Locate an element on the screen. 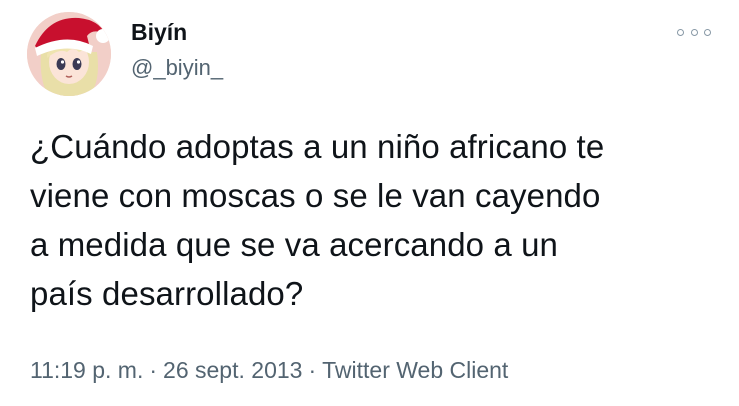  tweet-source: Twitter Web Client is located at coordinates (415, 370).